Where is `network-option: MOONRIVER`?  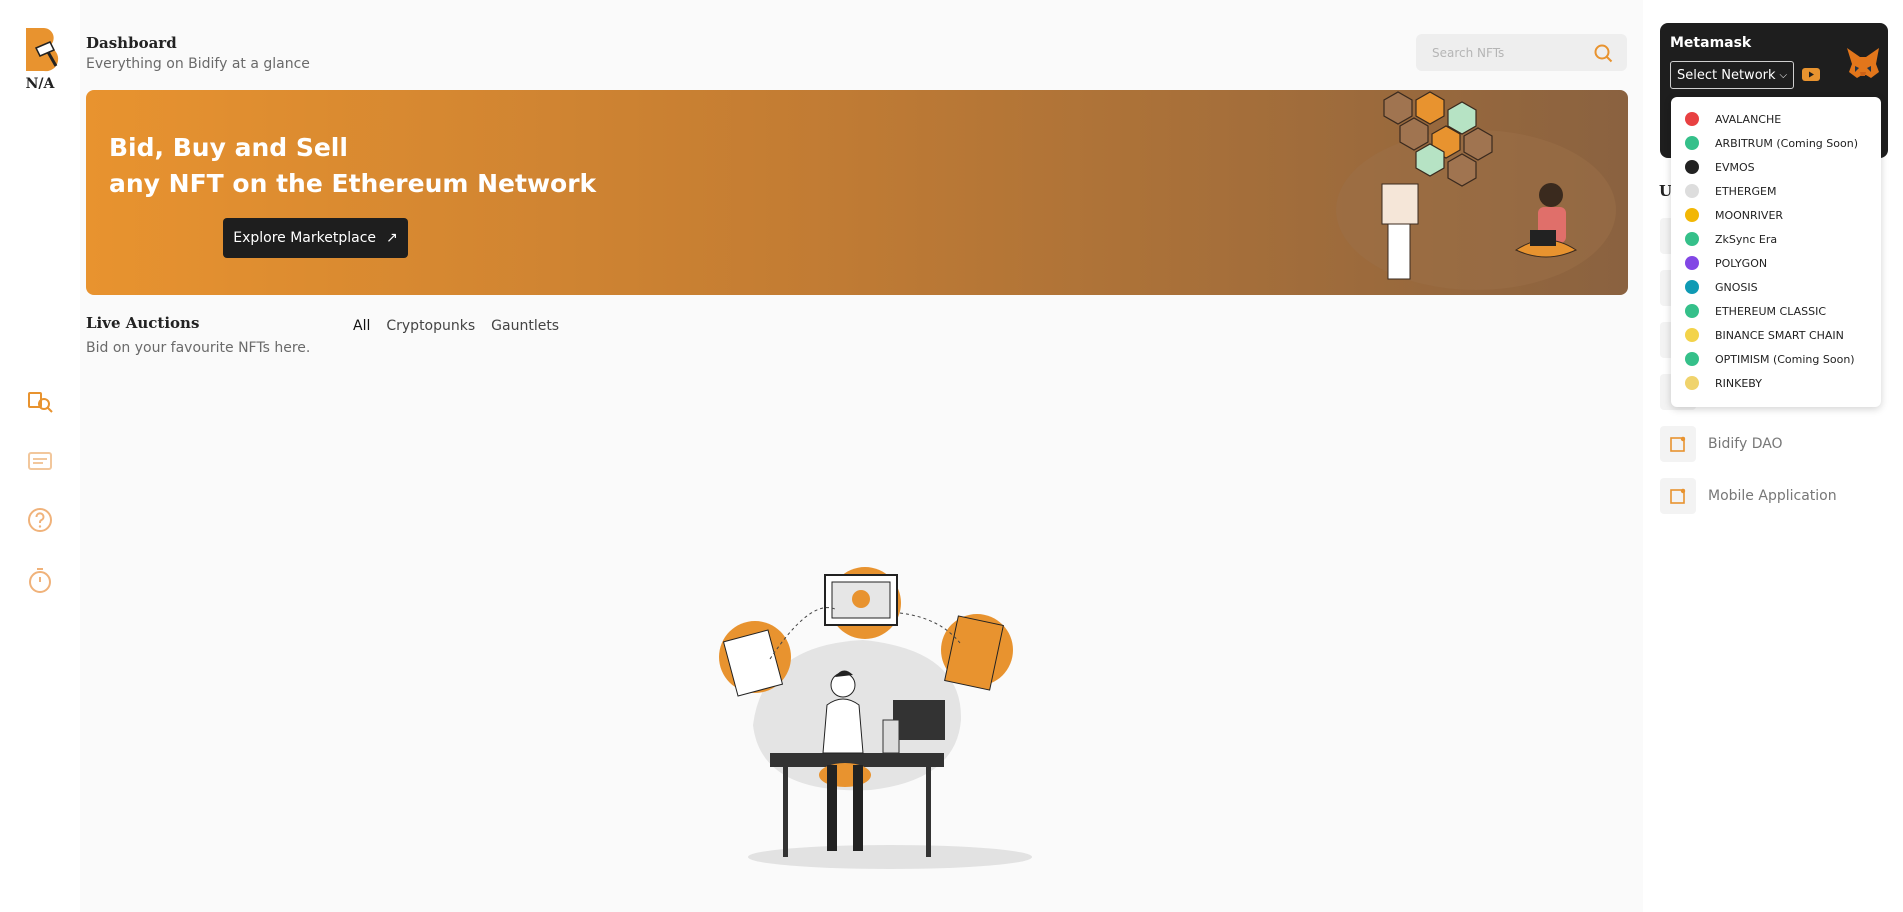
network-option: MOONRIVER is located at coordinates (1776, 215).